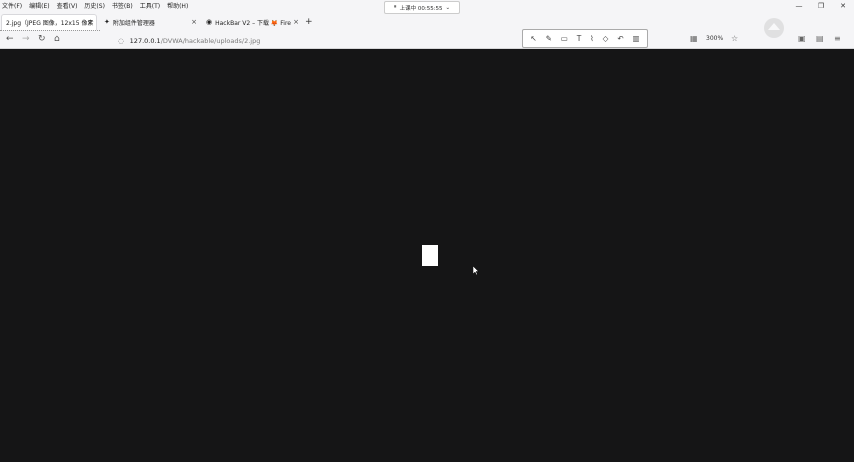  I want to click on tab-title: 2.jpg（JPEG 图像，12x15 像素, so click(50, 23).